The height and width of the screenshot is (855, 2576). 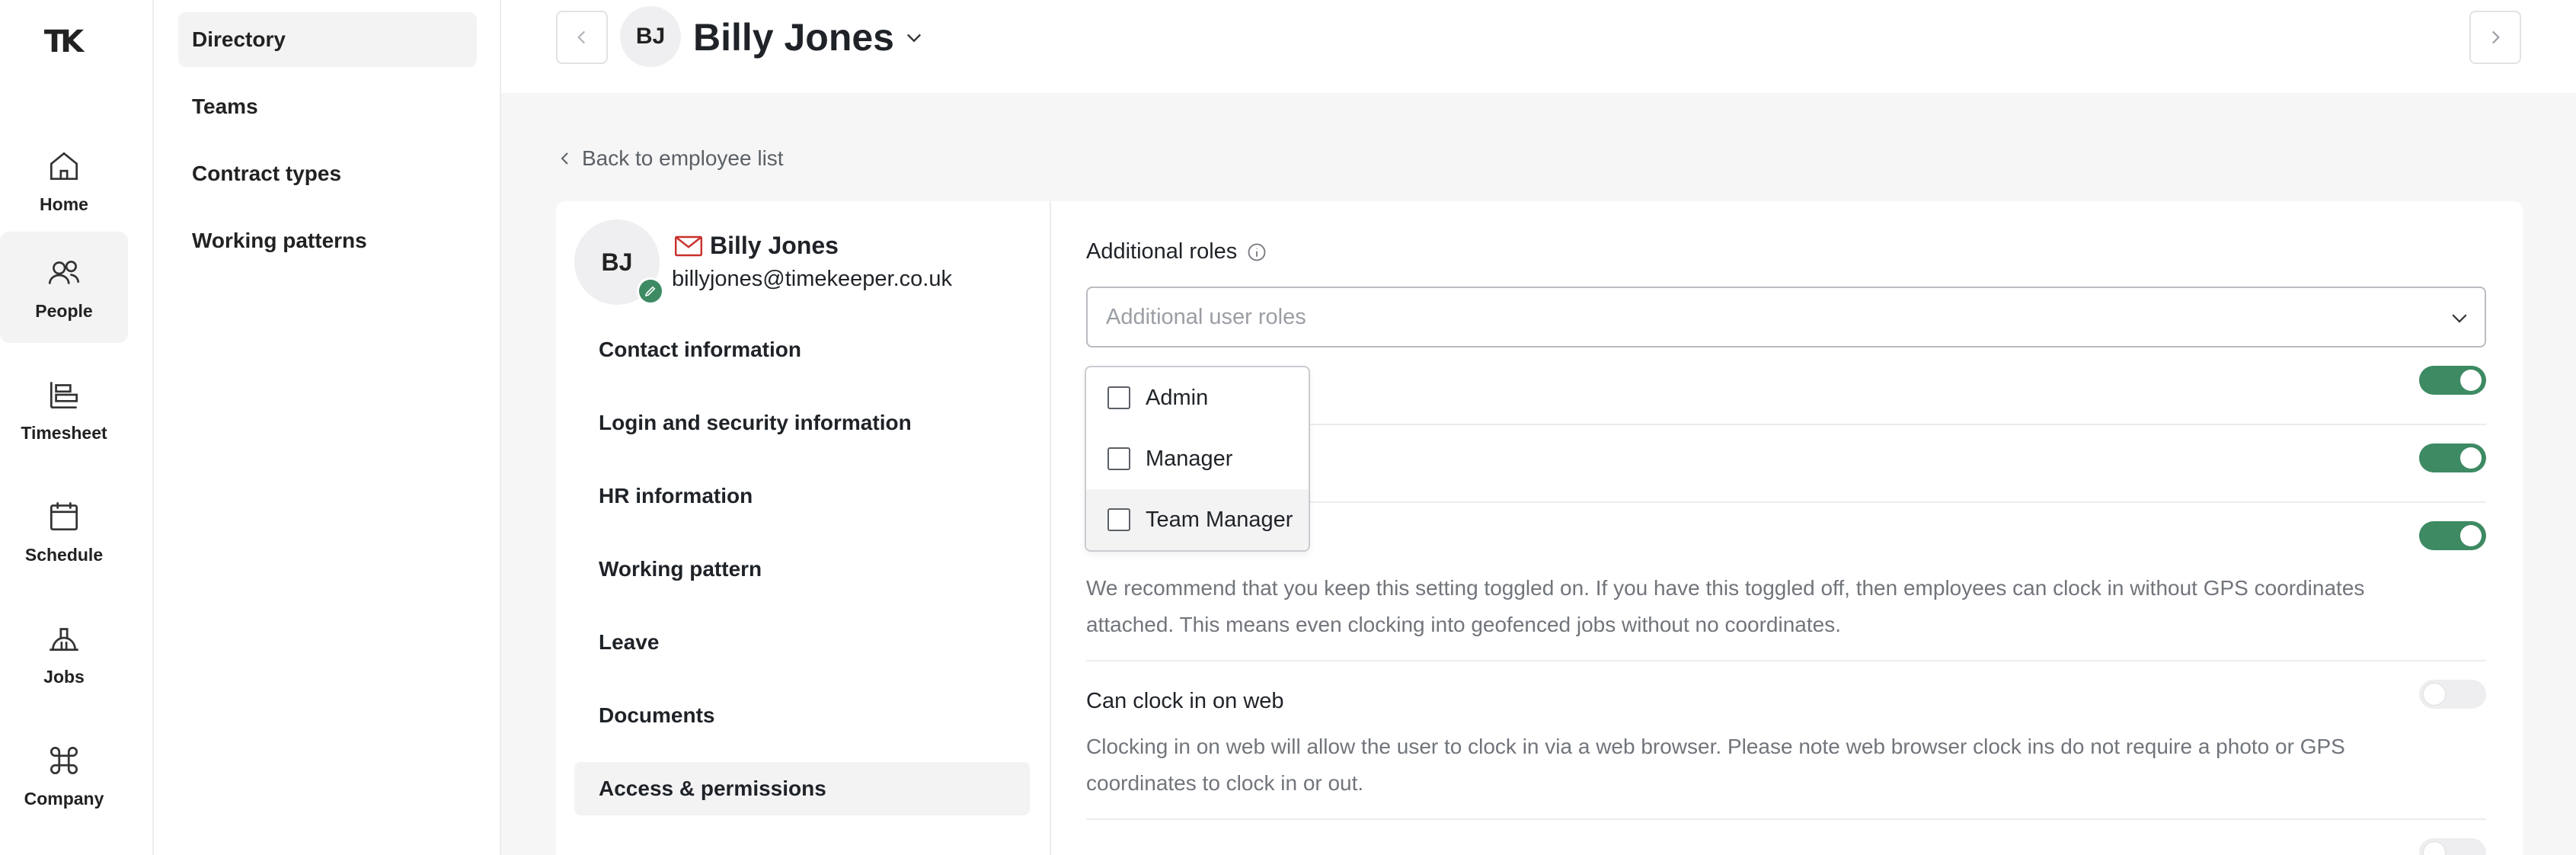 What do you see at coordinates (327, 241) in the screenshot?
I see `subnav-item-working-patterns: Working patterns` at bounding box center [327, 241].